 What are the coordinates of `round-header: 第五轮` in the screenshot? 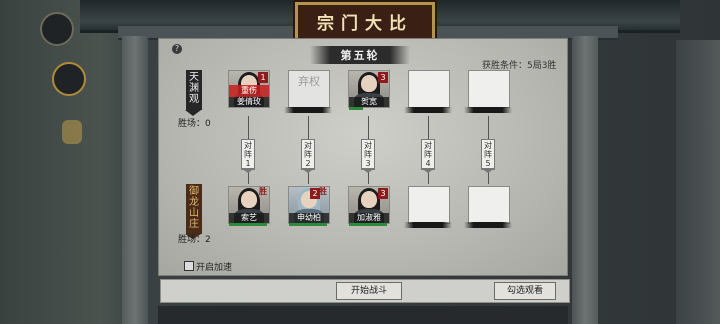 It's located at (360, 55).